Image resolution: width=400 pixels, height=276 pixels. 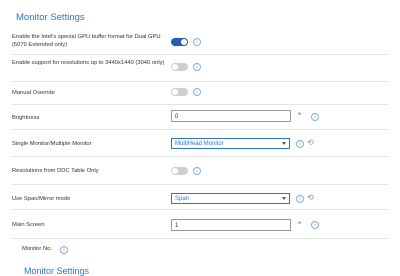 I want to click on row-ddc-table: Resolutions from DDC Table Only i, so click(x=200, y=171).